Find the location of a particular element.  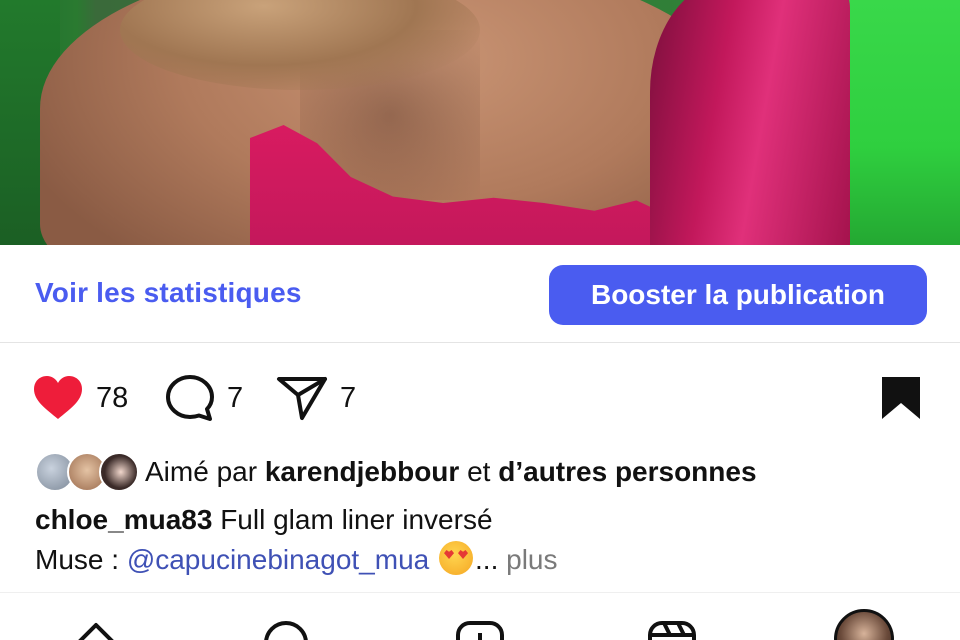

paper-plane-icon is located at coordinates (302, 398).